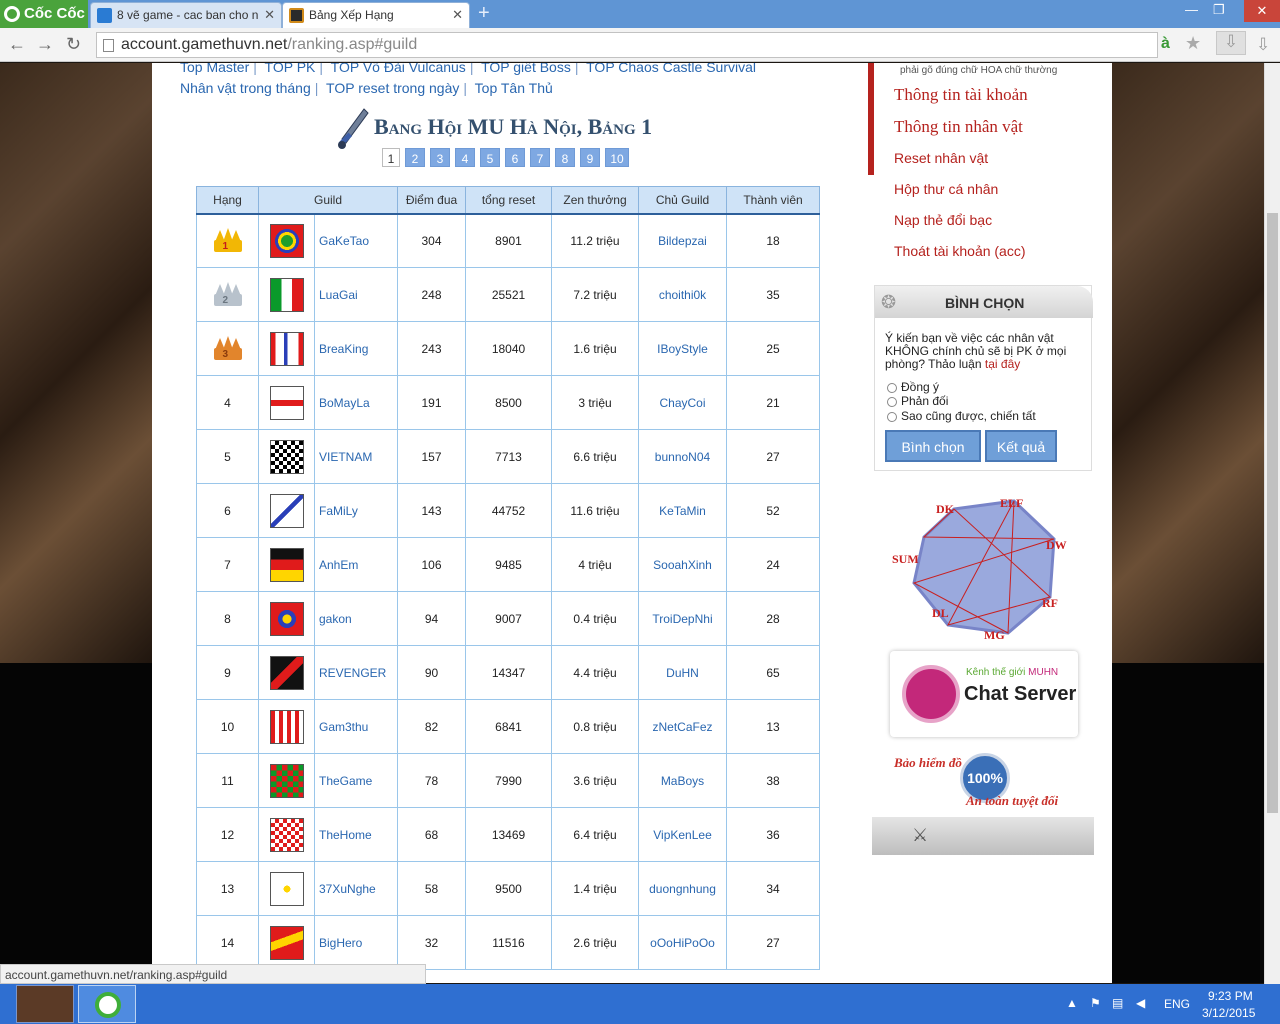 This screenshot has width=1280, height=1024. Describe the element at coordinates (682, 726) in the screenshot. I see `owner-cell: zNetCaFez` at that location.